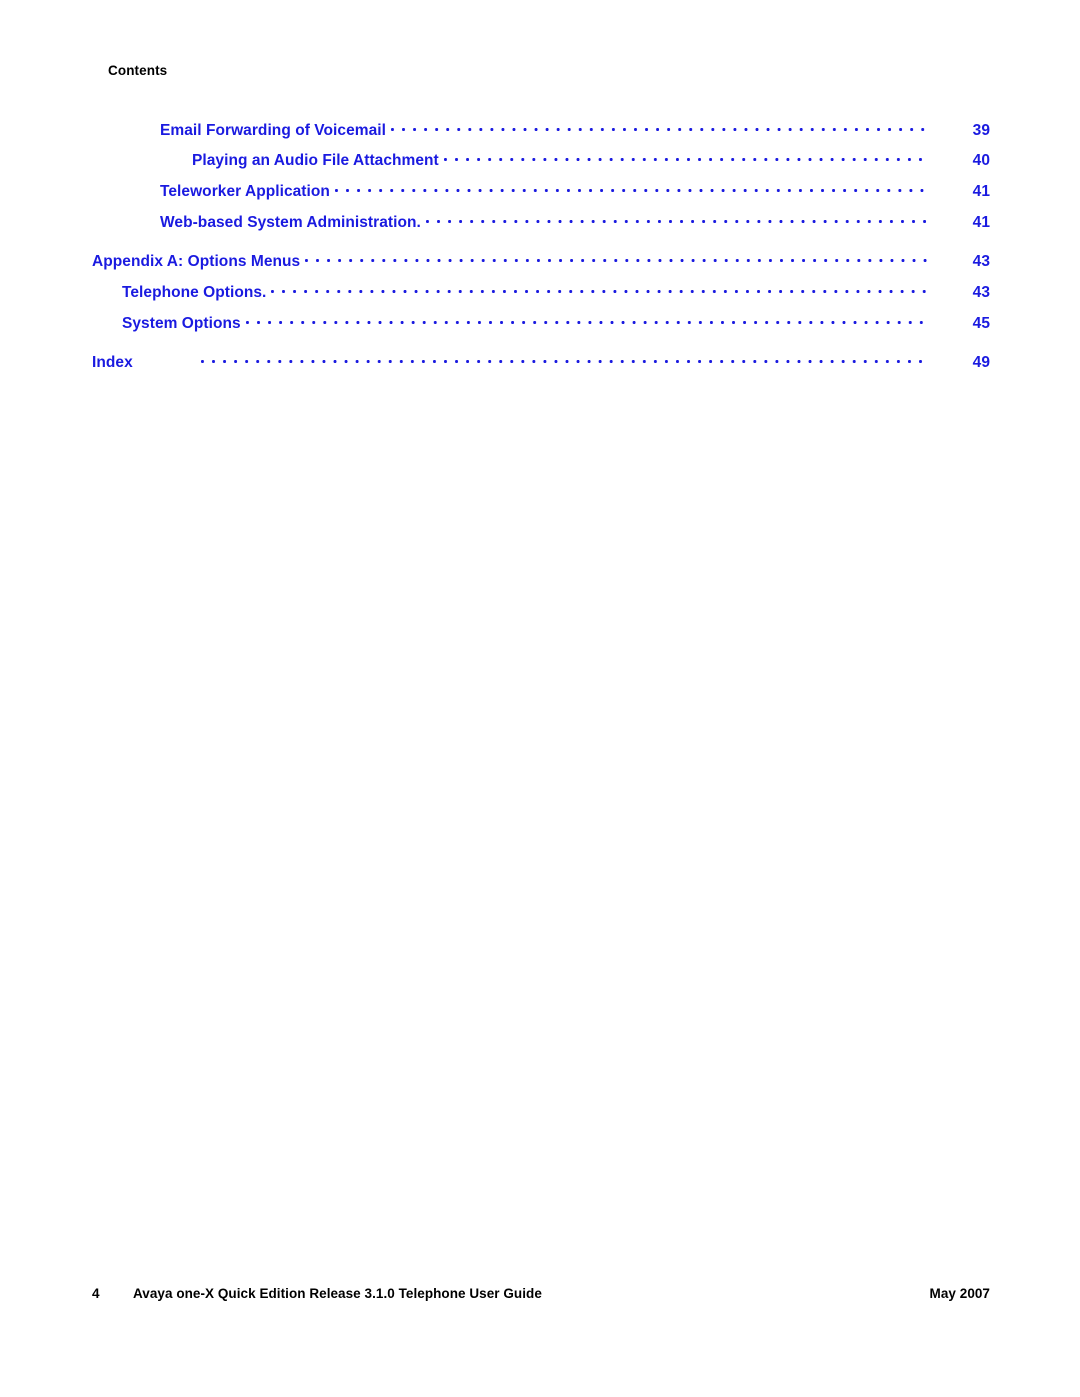 The image size is (1080, 1397). I want to click on running-head: Contents, so click(138, 70).